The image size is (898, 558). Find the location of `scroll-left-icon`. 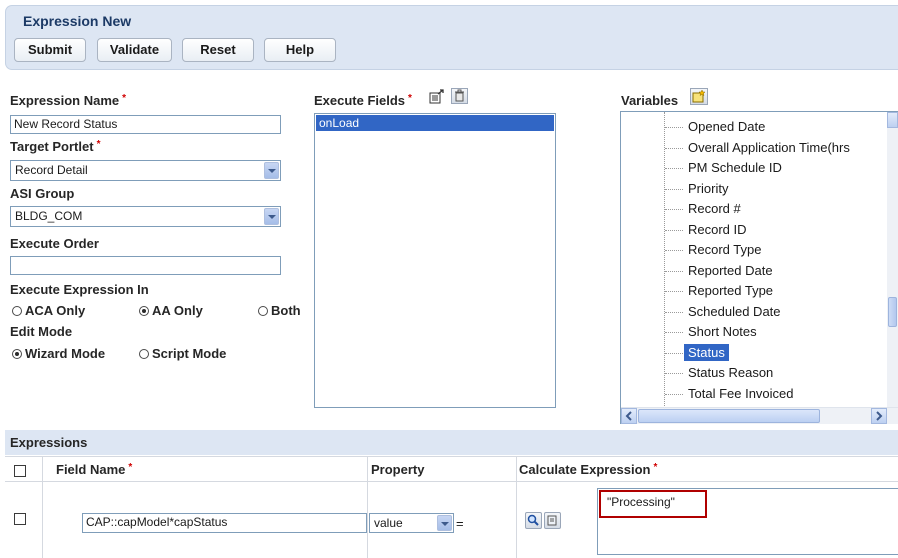

scroll-left-icon is located at coordinates (629, 416).